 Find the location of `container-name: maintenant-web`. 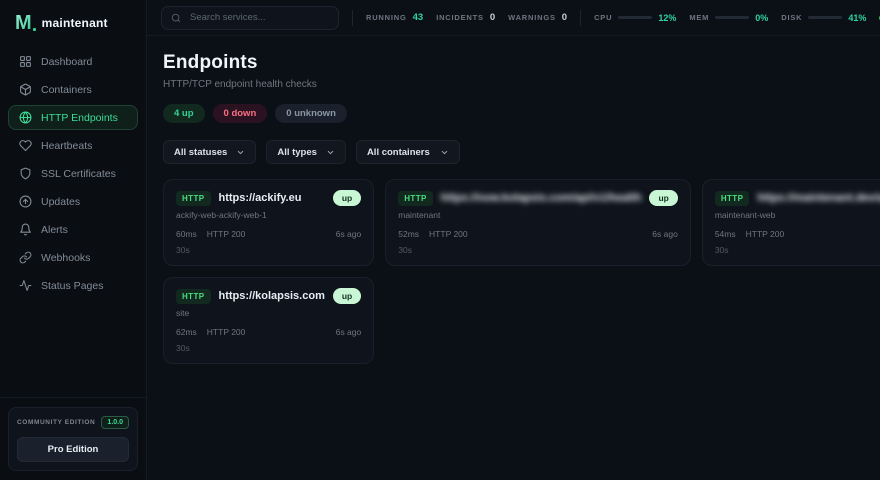

container-name: maintenant-web is located at coordinates (745, 215).